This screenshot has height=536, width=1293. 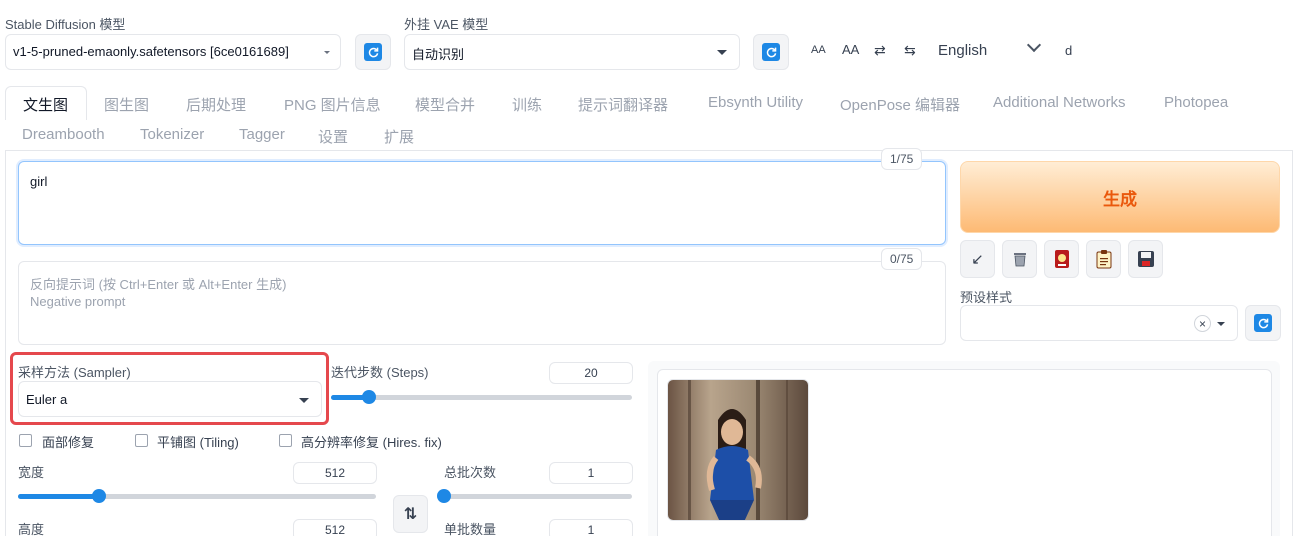 What do you see at coordinates (399, 136) in the screenshot?
I see `tab-extensions: 扩展` at bounding box center [399, 136].